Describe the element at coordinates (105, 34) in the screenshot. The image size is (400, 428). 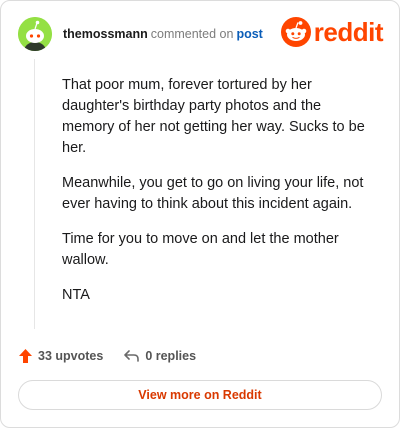
I see `username-link: themossmann` at that location.